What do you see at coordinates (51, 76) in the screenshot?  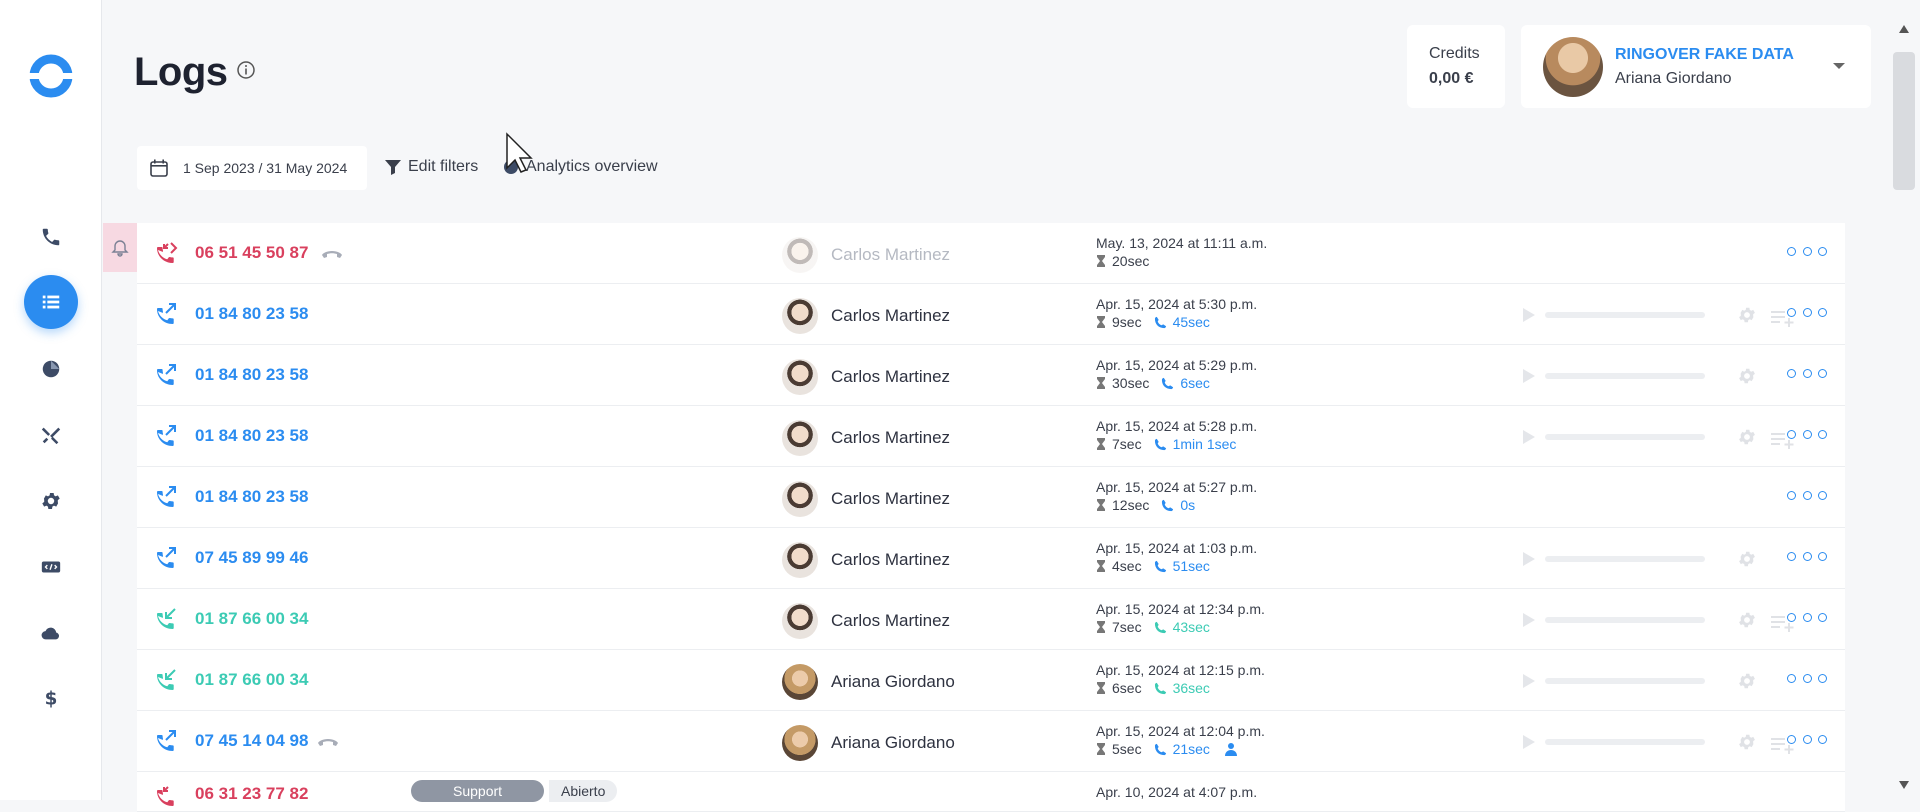 I see `ringover-logo` at bounding box center [51, 76].